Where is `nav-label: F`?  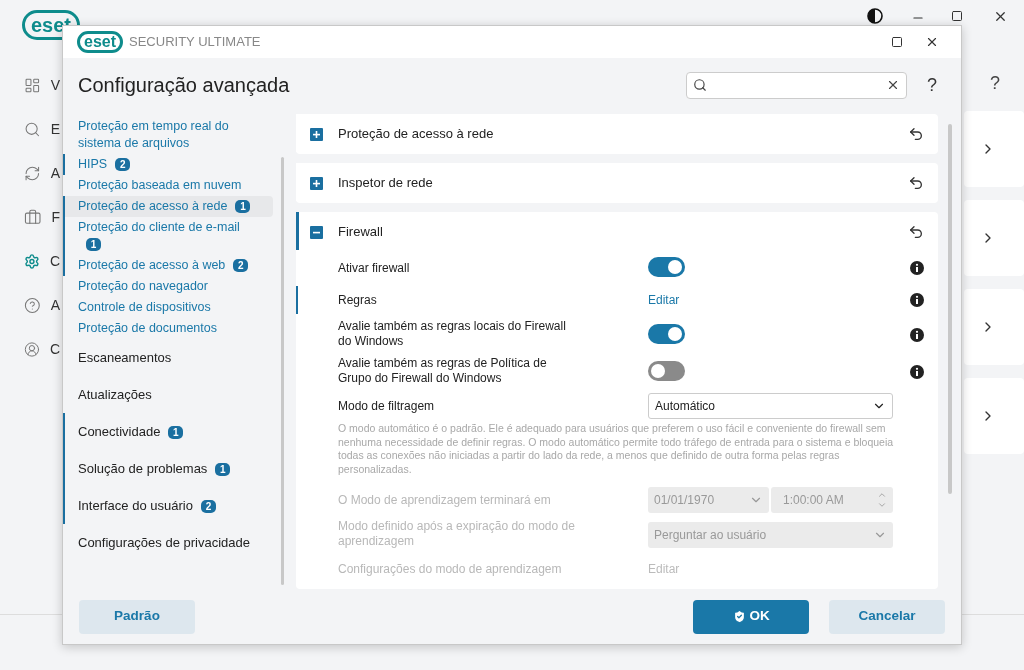
nav-label: F is located at coordinates (55, 217).